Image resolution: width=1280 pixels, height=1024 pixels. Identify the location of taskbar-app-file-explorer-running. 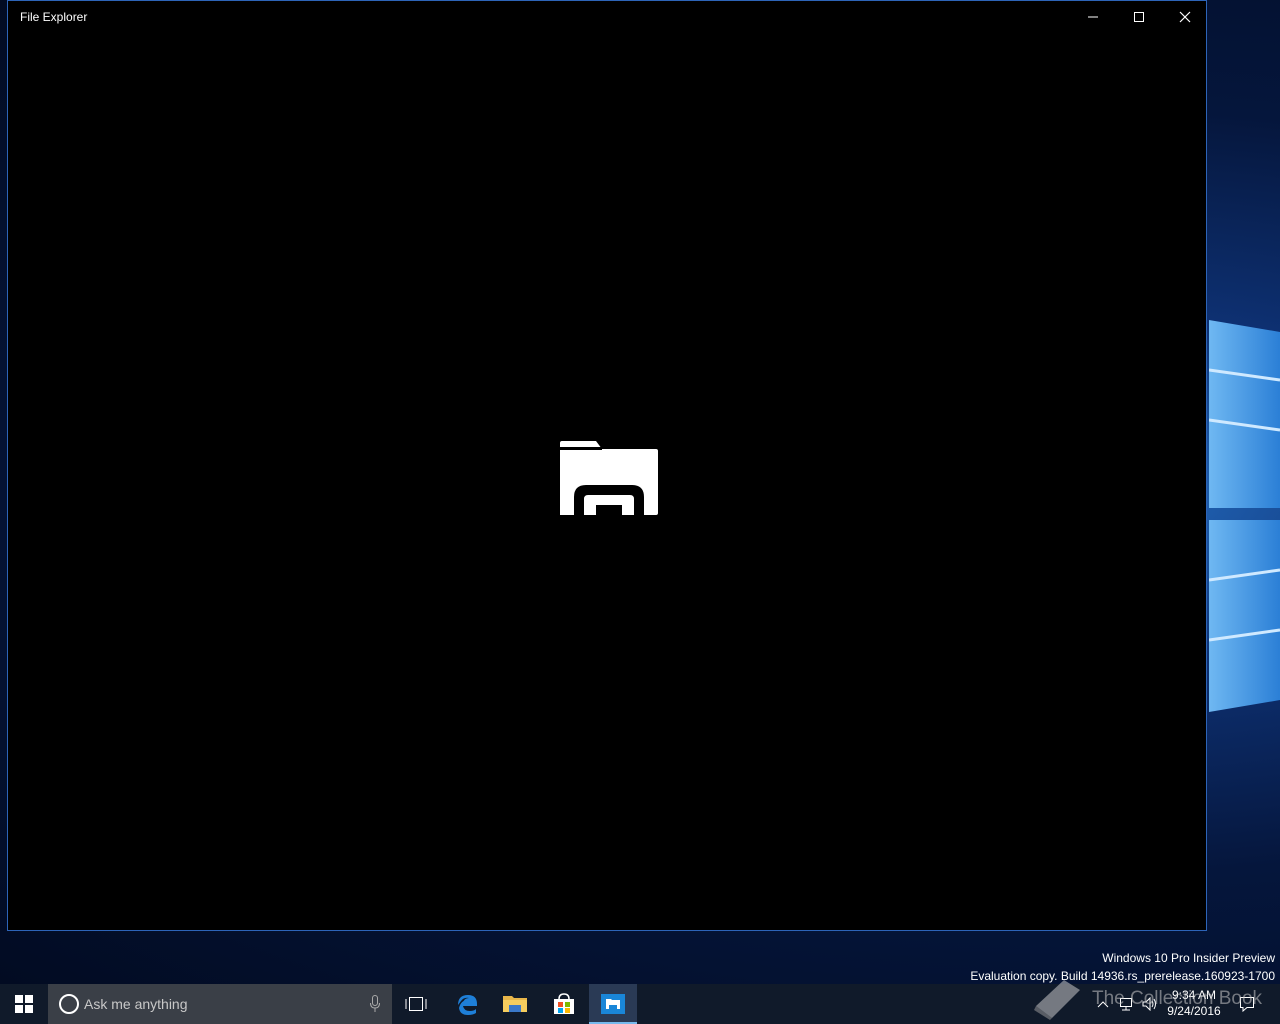
(613, 1004).